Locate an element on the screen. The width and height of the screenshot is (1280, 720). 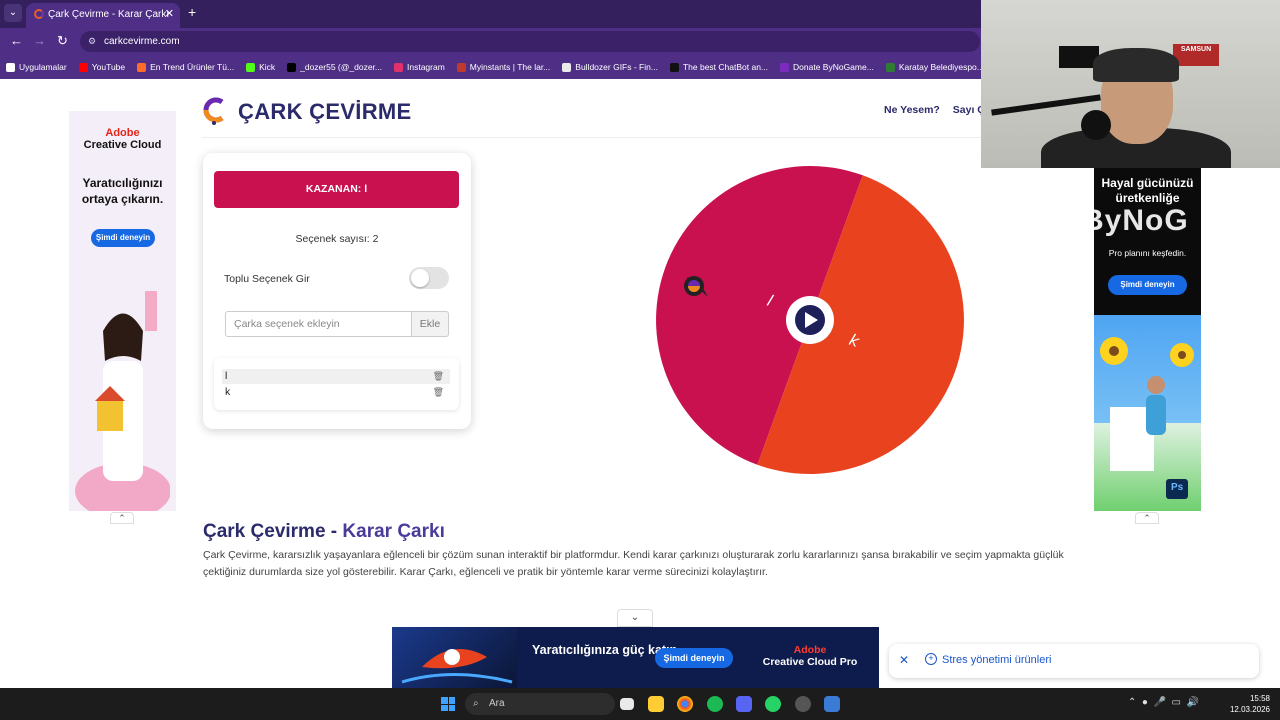
article-title-main: Çark Çevirme - is located at coordinates (273, 531).